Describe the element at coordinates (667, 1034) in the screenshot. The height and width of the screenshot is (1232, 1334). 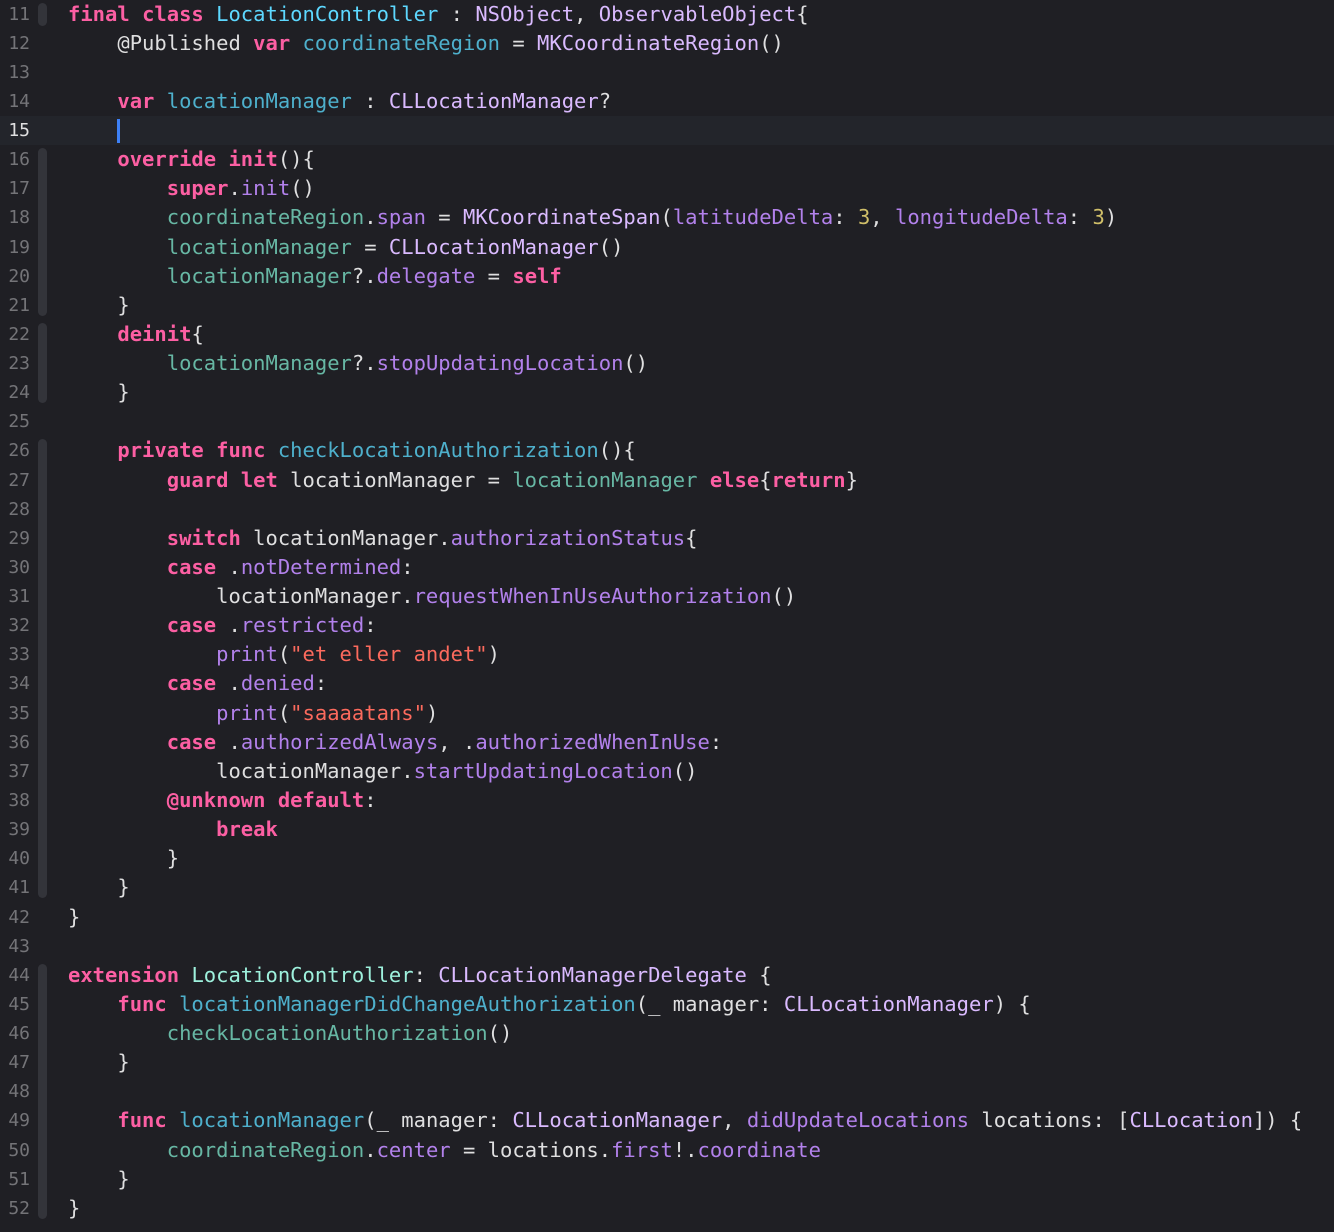
I see `code-line: 46 checkLocationAuthorization()` at that location.